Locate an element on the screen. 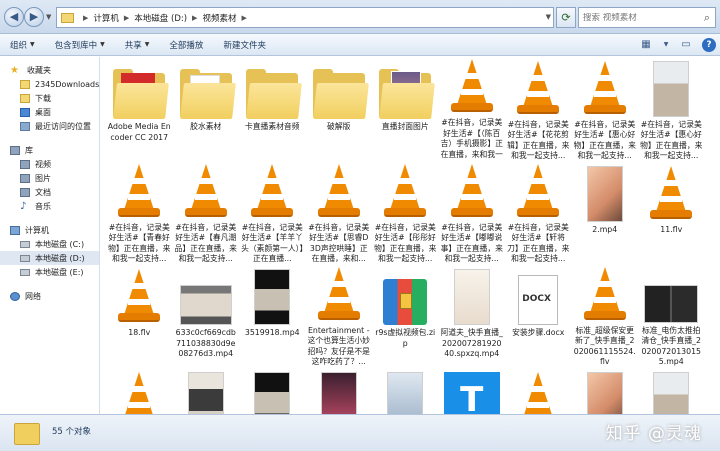 The height and width of the screenshot is (451, 720). file-item: r9s虚拟视频包.zip is located at coordinates (405, 314).